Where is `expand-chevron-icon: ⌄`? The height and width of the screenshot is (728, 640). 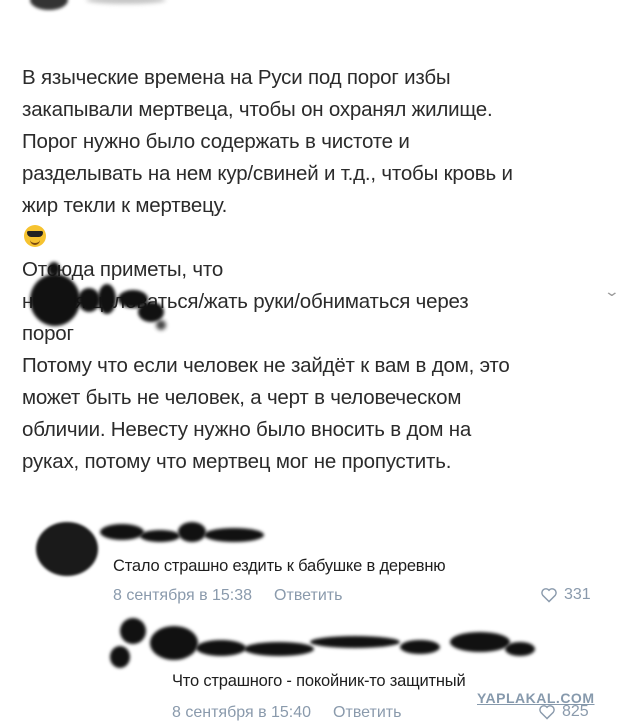
expand-chevron-icon: ⌄ is located at coordinates (612, 291).